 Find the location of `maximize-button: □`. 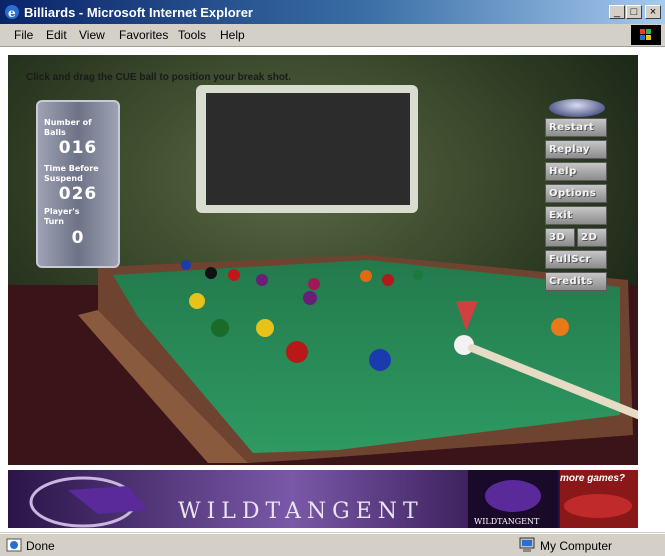

maximize-button: □ is located at coordinates (634, 12).